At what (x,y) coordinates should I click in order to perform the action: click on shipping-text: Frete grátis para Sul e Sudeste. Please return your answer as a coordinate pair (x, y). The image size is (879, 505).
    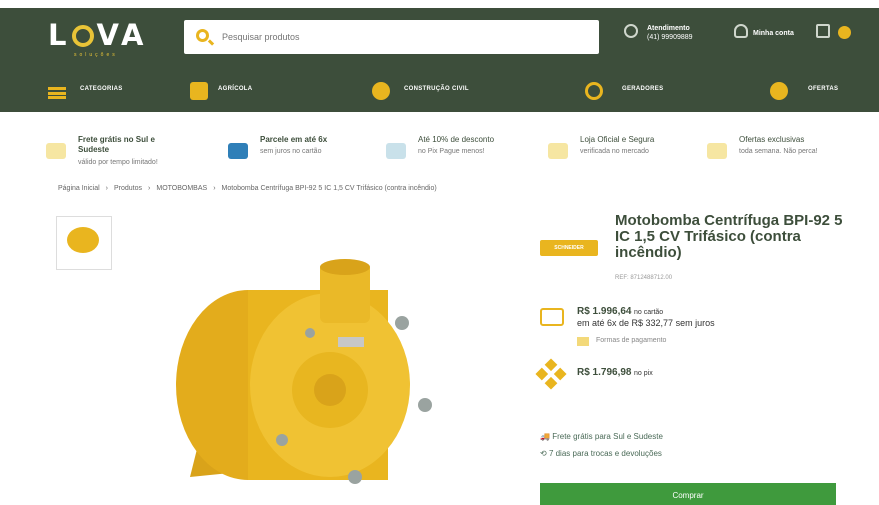
    Looking at the image, I should click on (607, 436).